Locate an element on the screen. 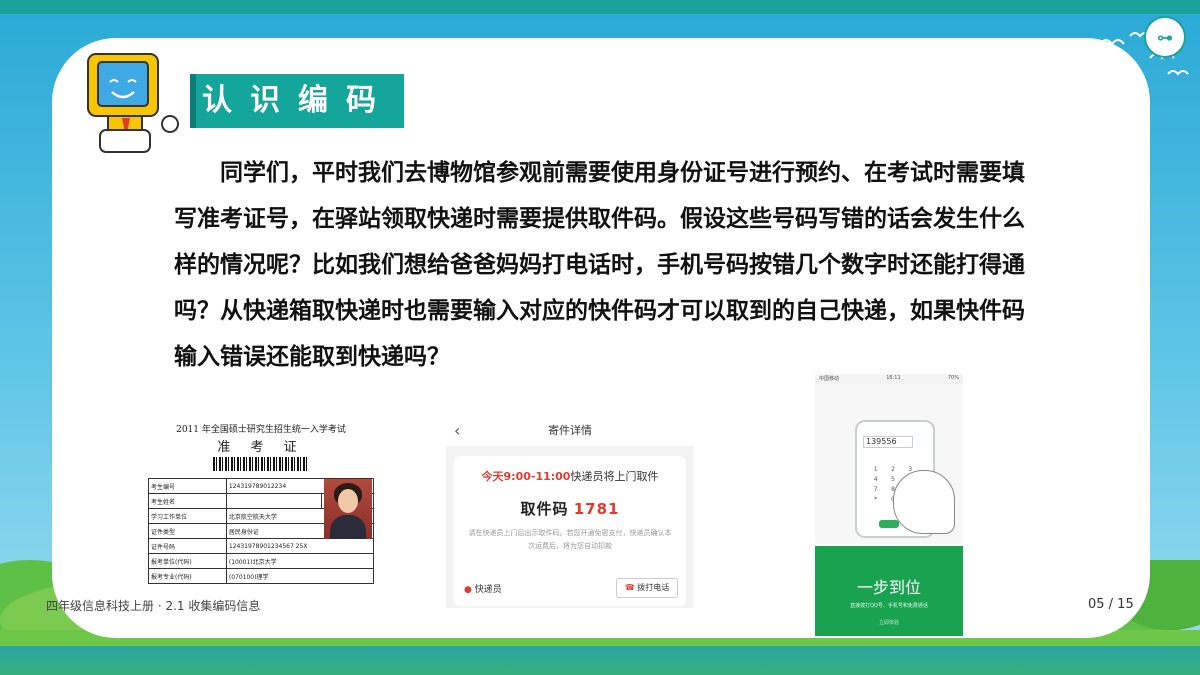  bottom-bar is located at coordinates (600, 660).